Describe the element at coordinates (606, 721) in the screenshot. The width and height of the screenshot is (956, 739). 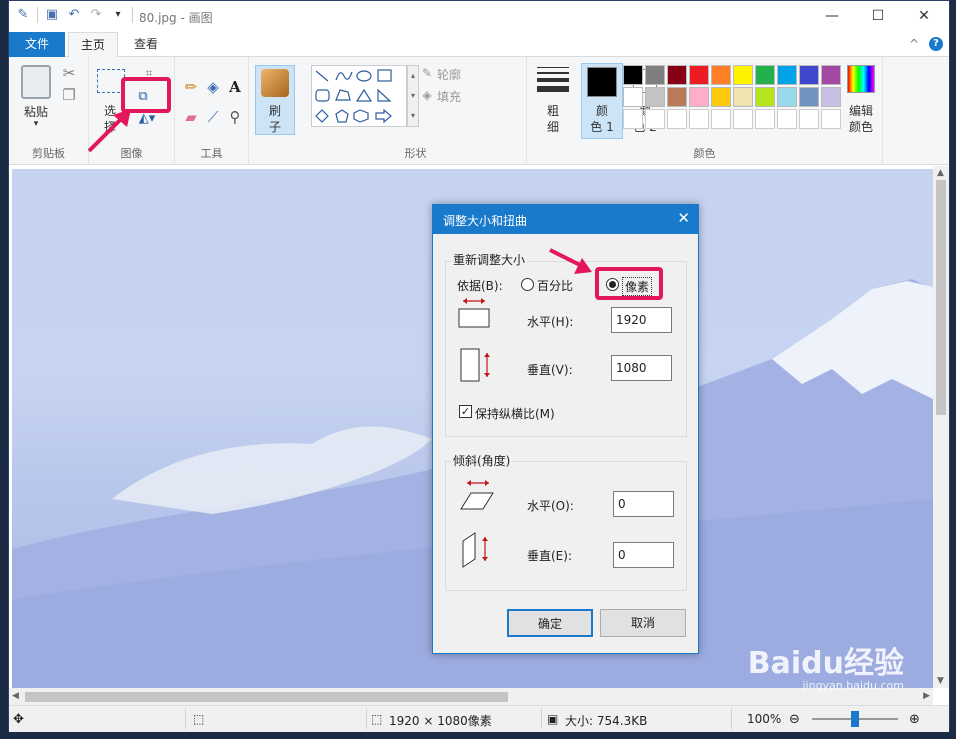
I see `file-size: 大小: 754.3KB` at that location.